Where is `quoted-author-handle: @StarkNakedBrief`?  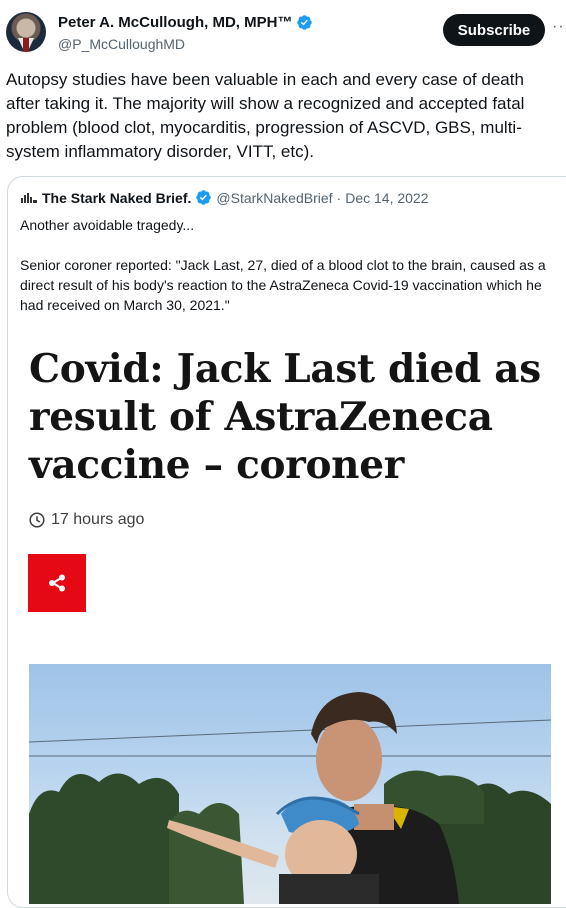 quoted-author-handle: @StarkNakedBrief is located at coordinates (274, 198).